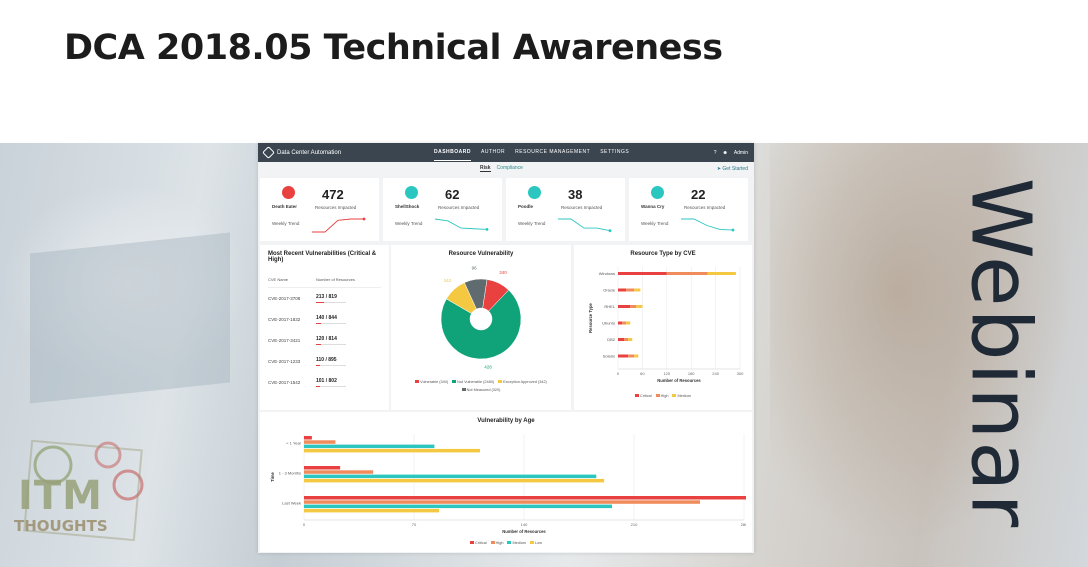  Describe the element at coordinates (485, 168) in the screenshot. I see `tab-risk: Risk` at that location.